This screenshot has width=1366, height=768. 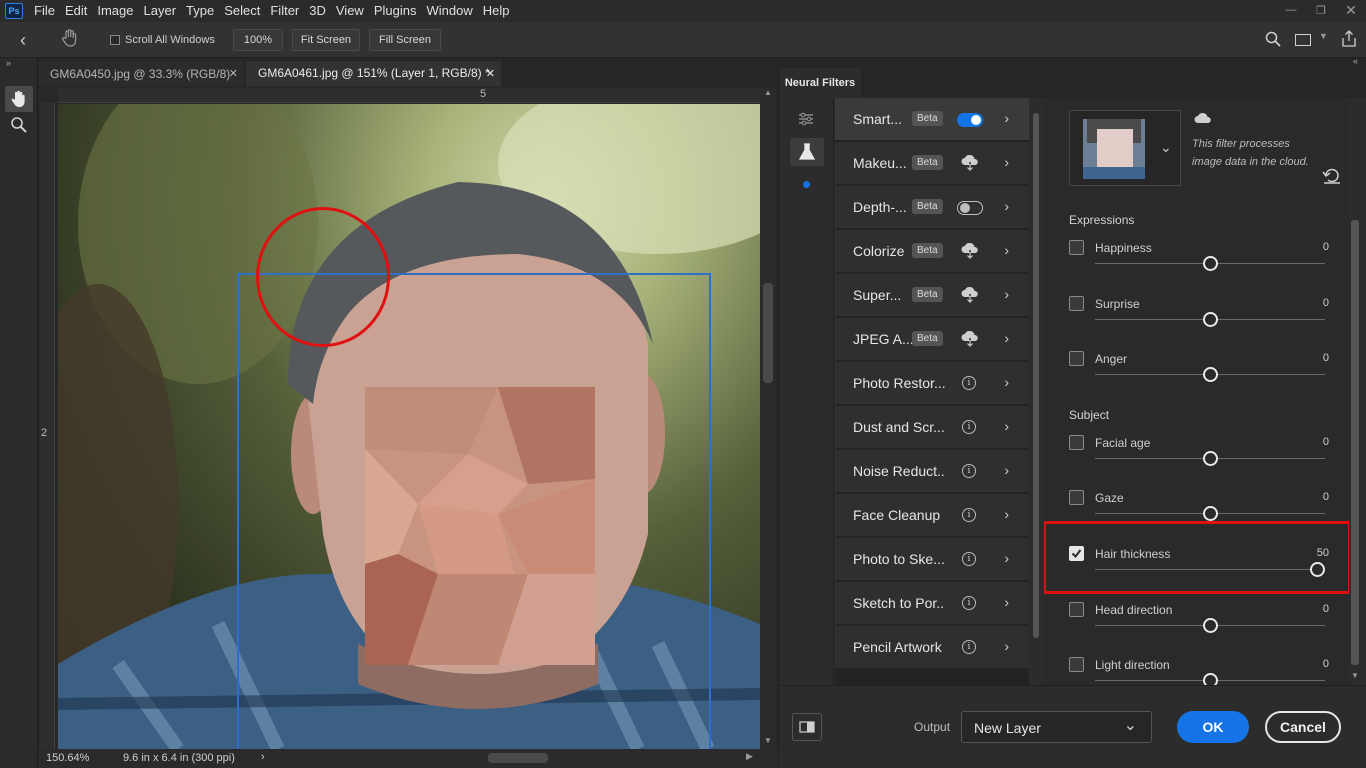 What do you see at coordinates (141, 73) in the screenshot?
I see `tab-document-1: GM6A0450.jpg @ 33.3% (RGB/8) ✕` at bounding box center [141, 73].